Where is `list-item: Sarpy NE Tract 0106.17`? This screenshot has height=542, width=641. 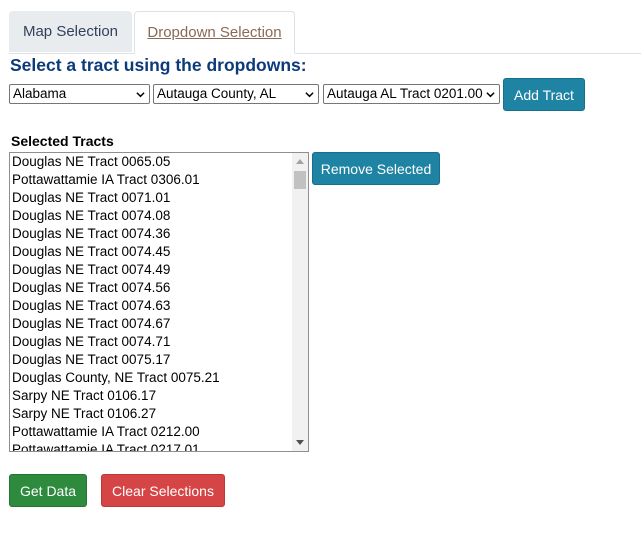 list-item: Sarpy NE Tract 0106.17 is located at coordinates (151, 396).